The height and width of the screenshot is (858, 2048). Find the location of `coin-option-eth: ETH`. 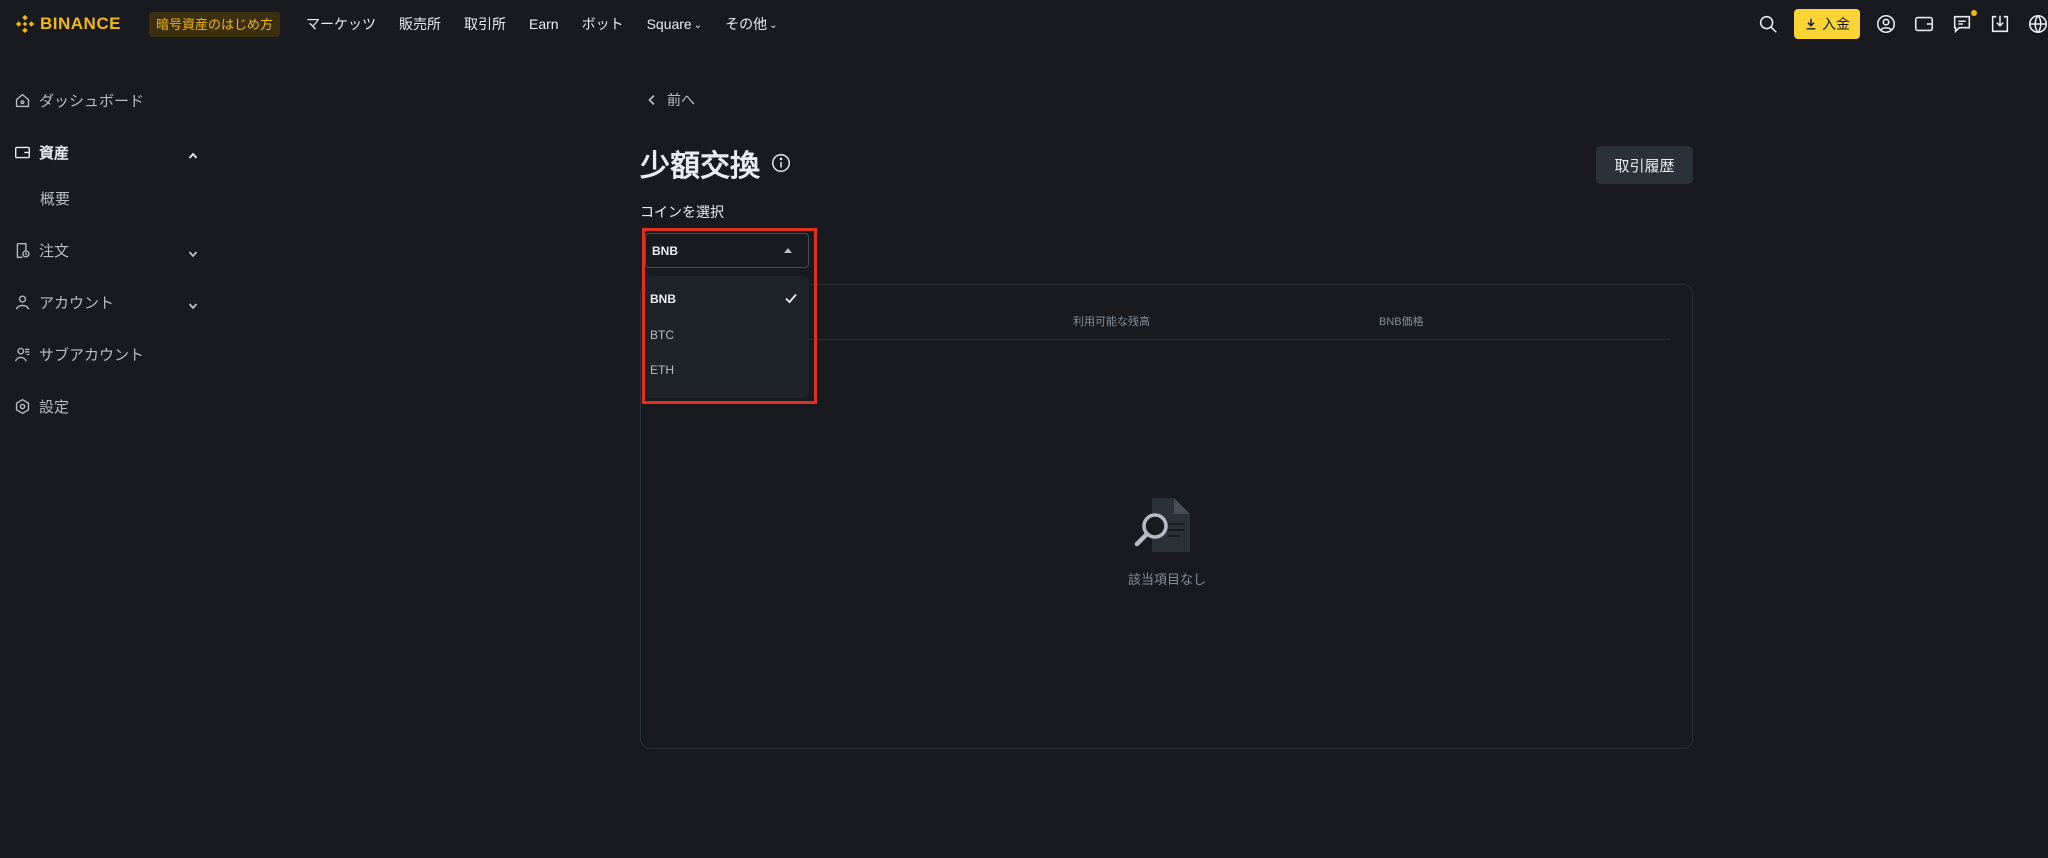

coin-option-eth: ETH is located at coordinates (662, 370).